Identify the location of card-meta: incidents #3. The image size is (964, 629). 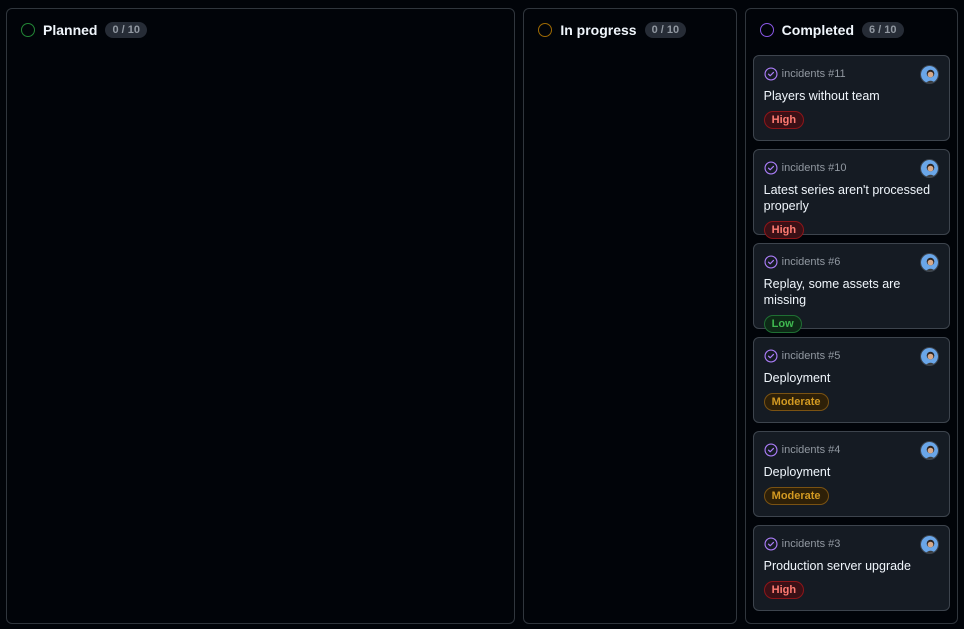
(851, 544).